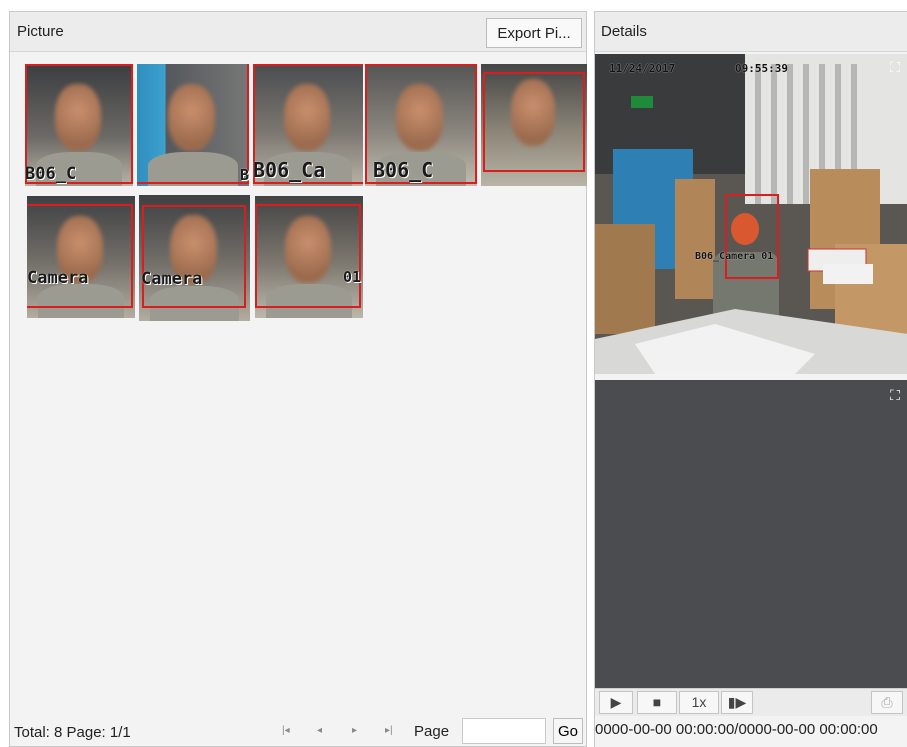  What do you see at coordinates (351, 277) in the screenshot?
I see `thumbnail-overlay-text: 01` at bounding box center [351, 277].